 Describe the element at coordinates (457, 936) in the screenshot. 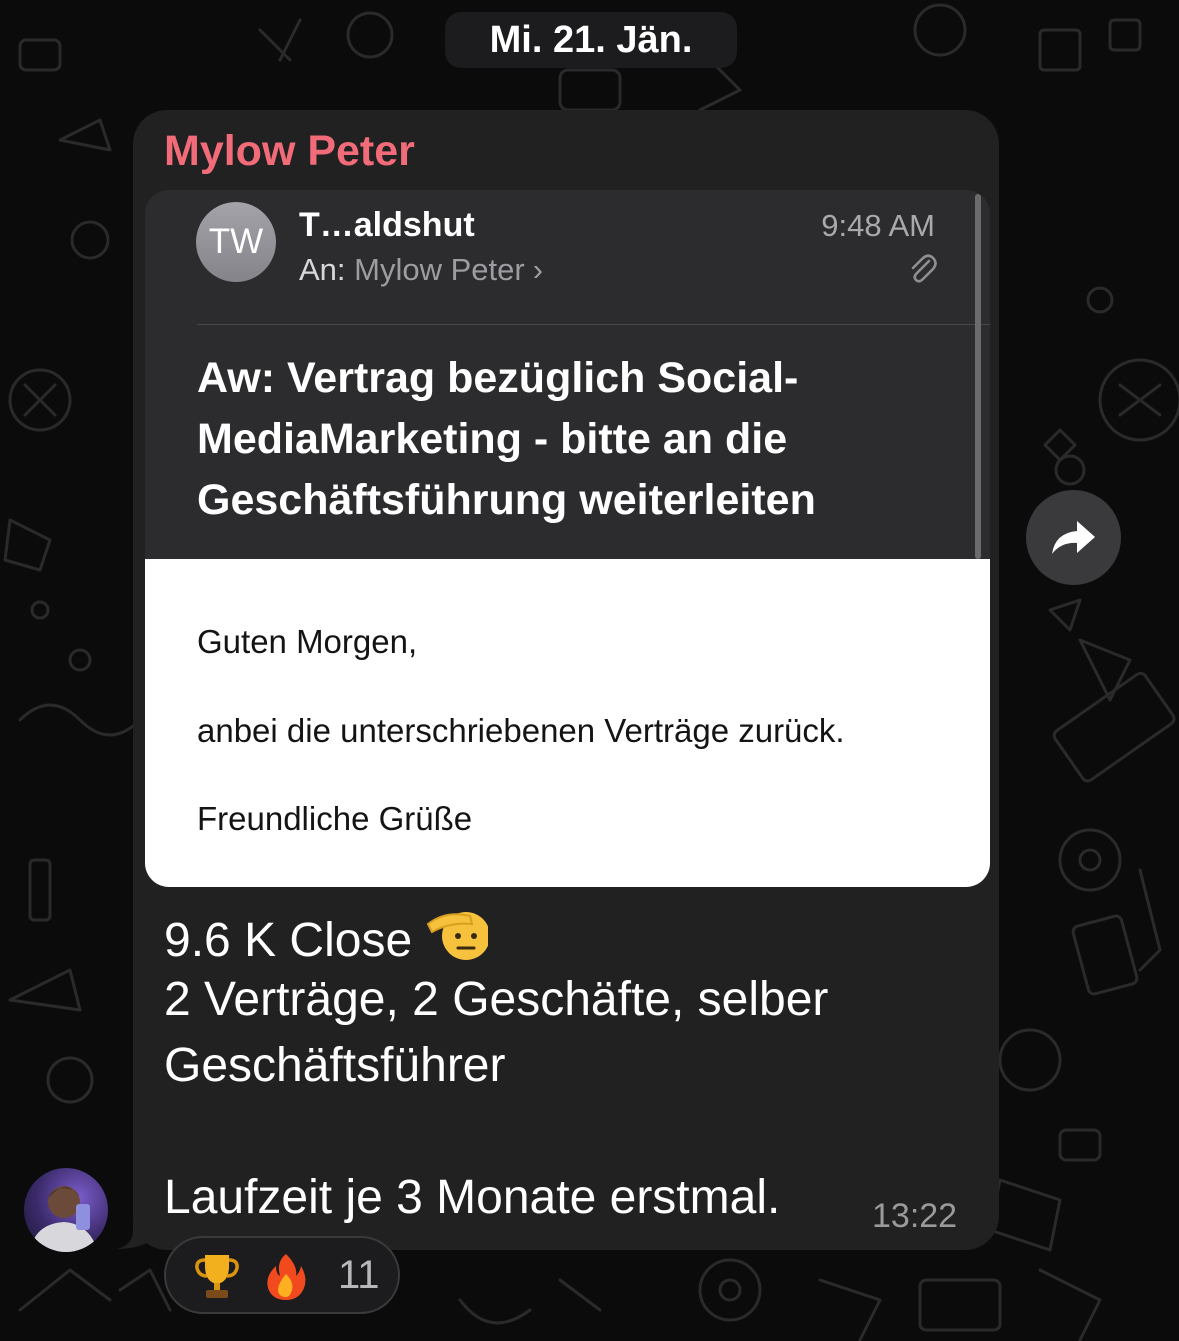

I see `saluting-face-emoji` at that location.